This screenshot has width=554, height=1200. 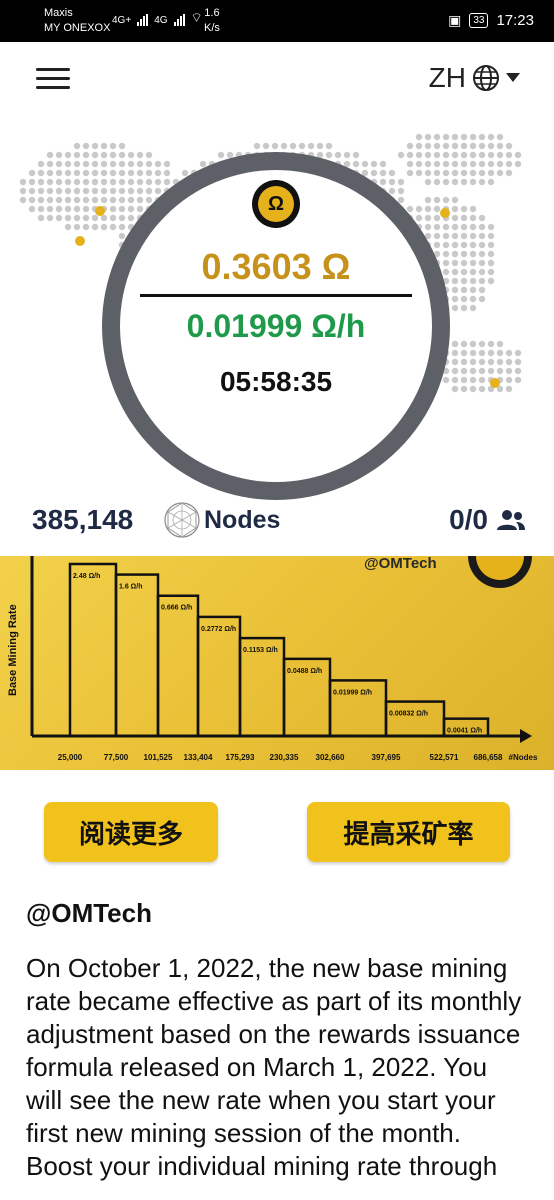 What do you see at coordinates (408, 832) in the screenshot?
I see `boost-rate-button: 提高采矿率` at bounding box center [408, 832].